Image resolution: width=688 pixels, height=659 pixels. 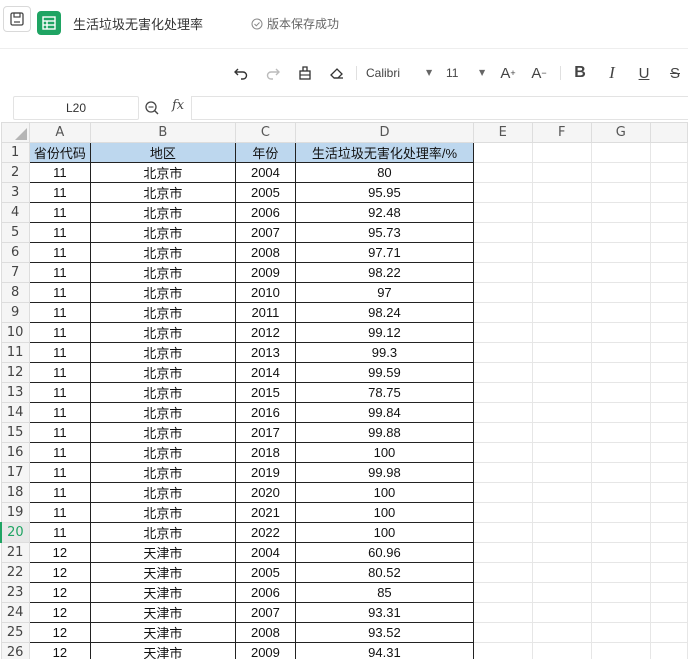 What do you see at coordinates (384, 332) in the screenshot?
I see `data-cell: 99.12` at bounding box center [384, 332].